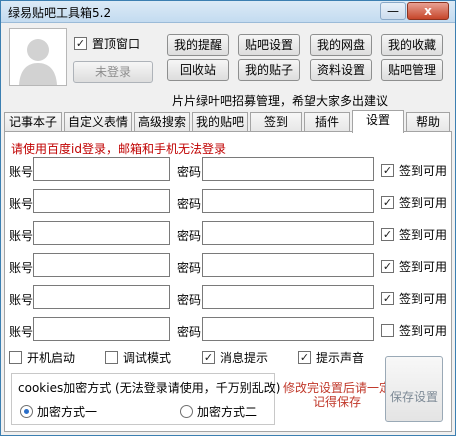 The height and width of the screenshot is (436, 456). What do you see at coordinates (269, 70) in the screenshot?
I see `my-posts-button: 我的贴子` at bounding box center [269, 70].